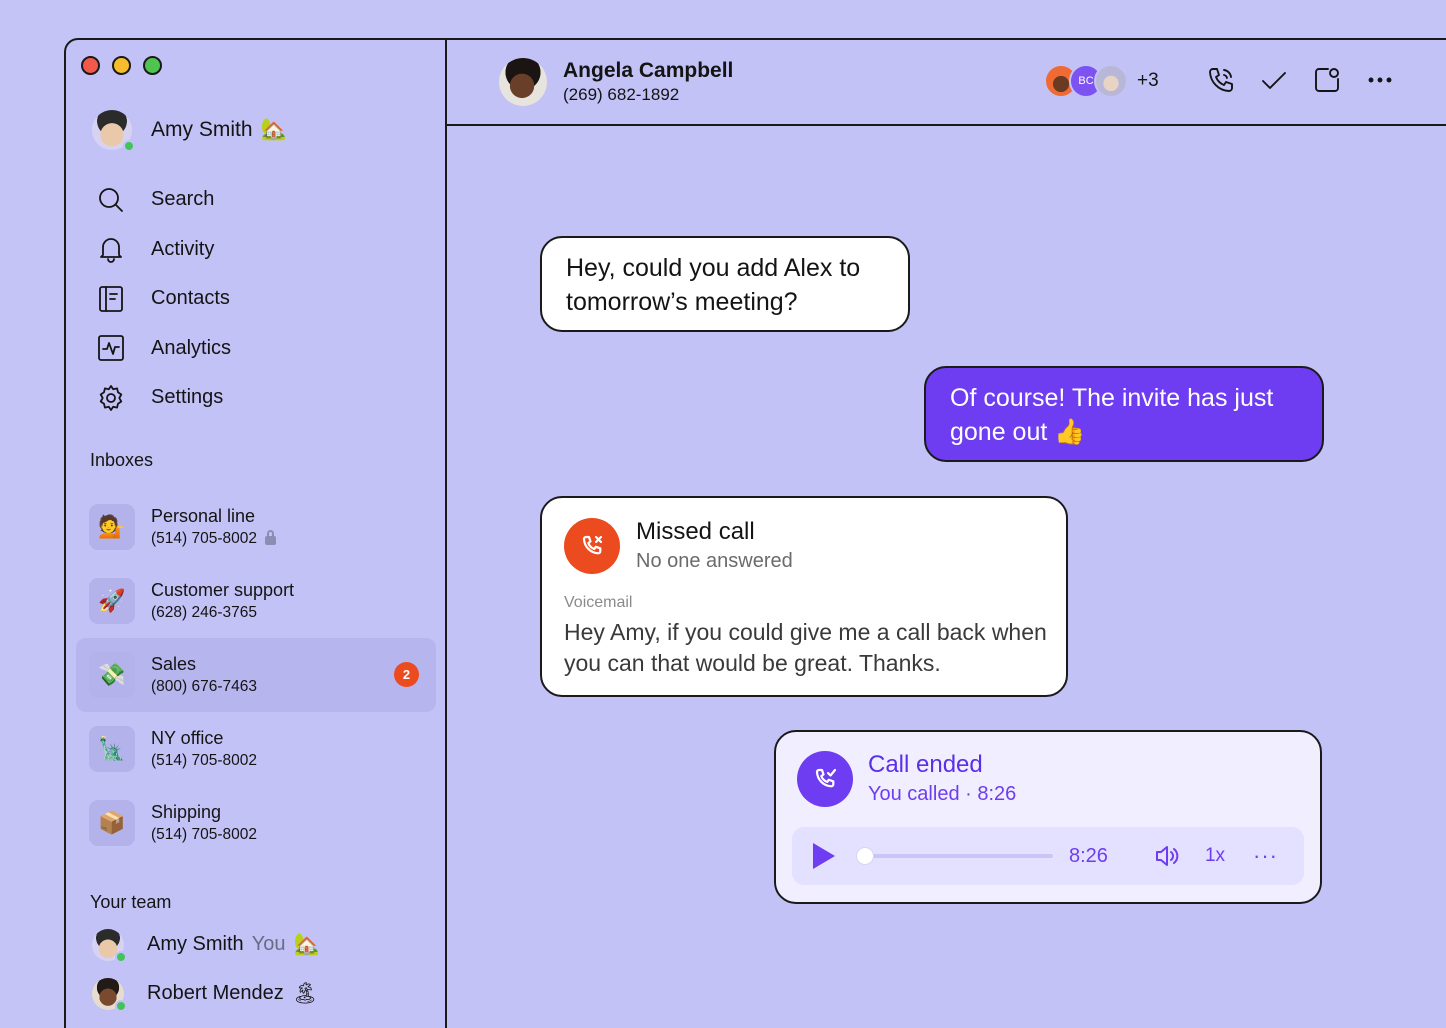  What do you see at coordinates (523, 82) in the screenshot?
I see `contact-avatar` at bounding box center [523, 82].